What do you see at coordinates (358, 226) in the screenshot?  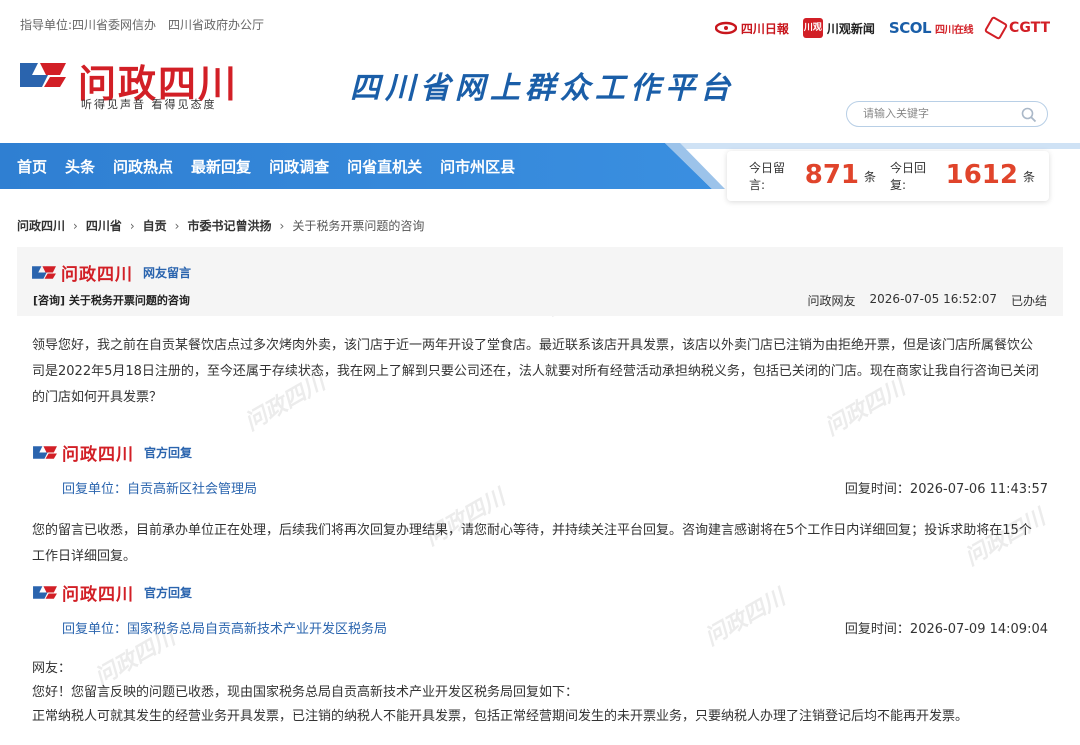 I see `breadcrumb-item-current: 关于税务开票问题的咨询` at bounding box center [358, 226].